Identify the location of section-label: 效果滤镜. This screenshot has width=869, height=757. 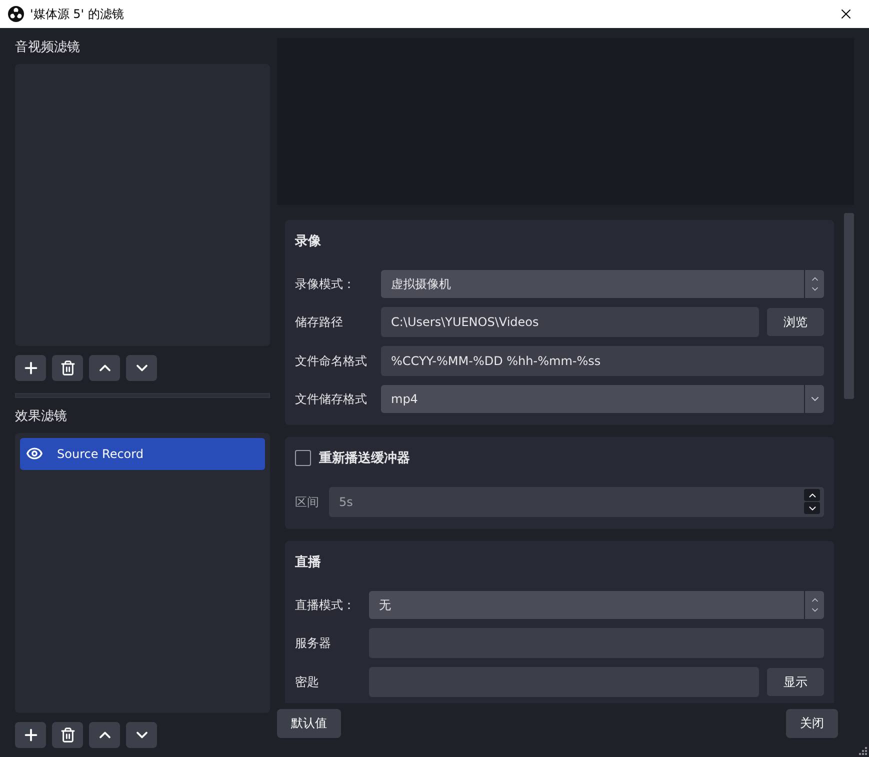
(41, 417).